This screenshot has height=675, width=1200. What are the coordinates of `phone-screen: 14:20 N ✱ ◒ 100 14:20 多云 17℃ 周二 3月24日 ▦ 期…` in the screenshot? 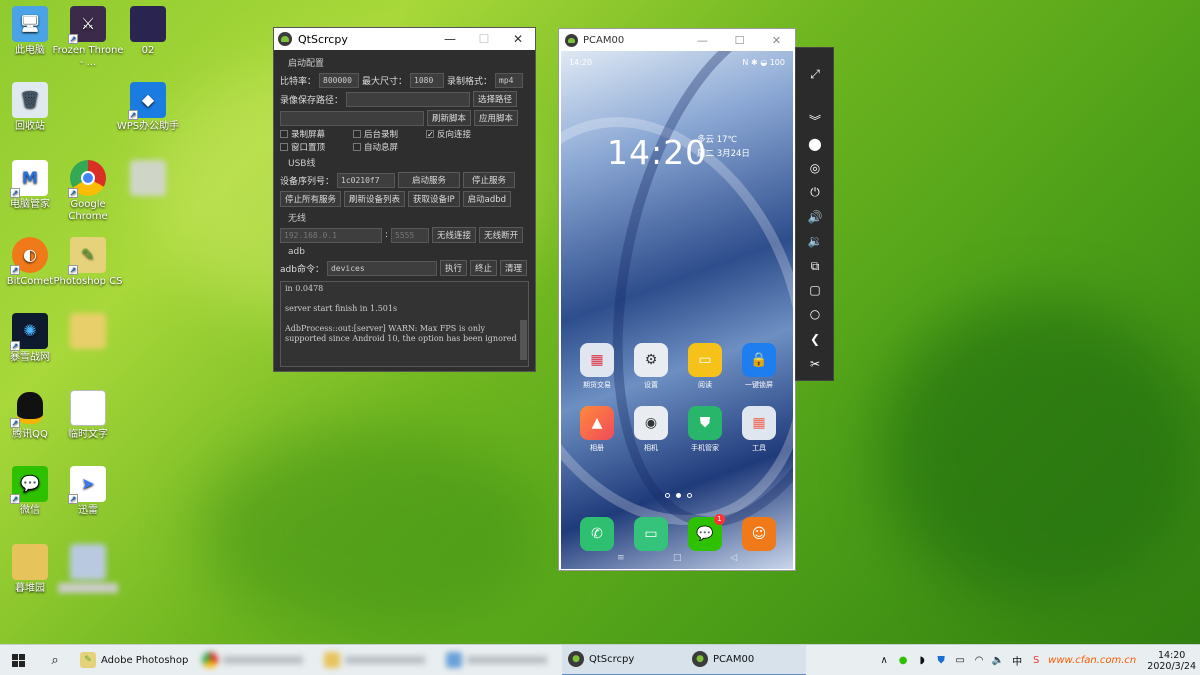 It's located at (677, 310).